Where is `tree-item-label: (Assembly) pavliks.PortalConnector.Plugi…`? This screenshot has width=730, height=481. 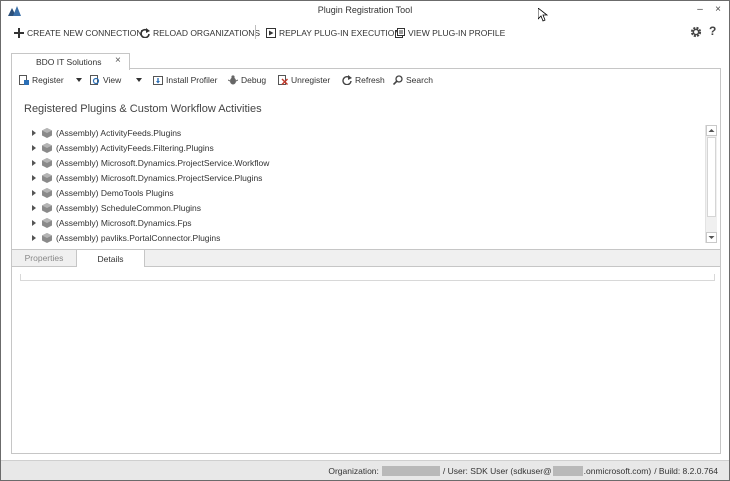
tree-item-label: (Assembly) pavliks.PortalConnector.Plugi… is located at coordinates (138, 238).